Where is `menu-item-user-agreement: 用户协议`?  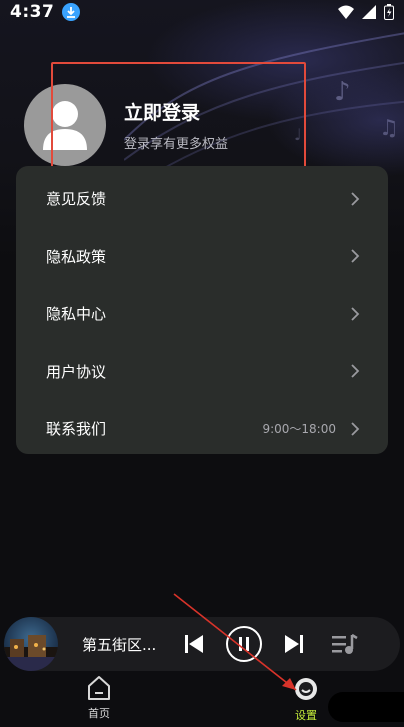 menu-item-user-agreement: 用户协议 is located at coordinates (202, 372).